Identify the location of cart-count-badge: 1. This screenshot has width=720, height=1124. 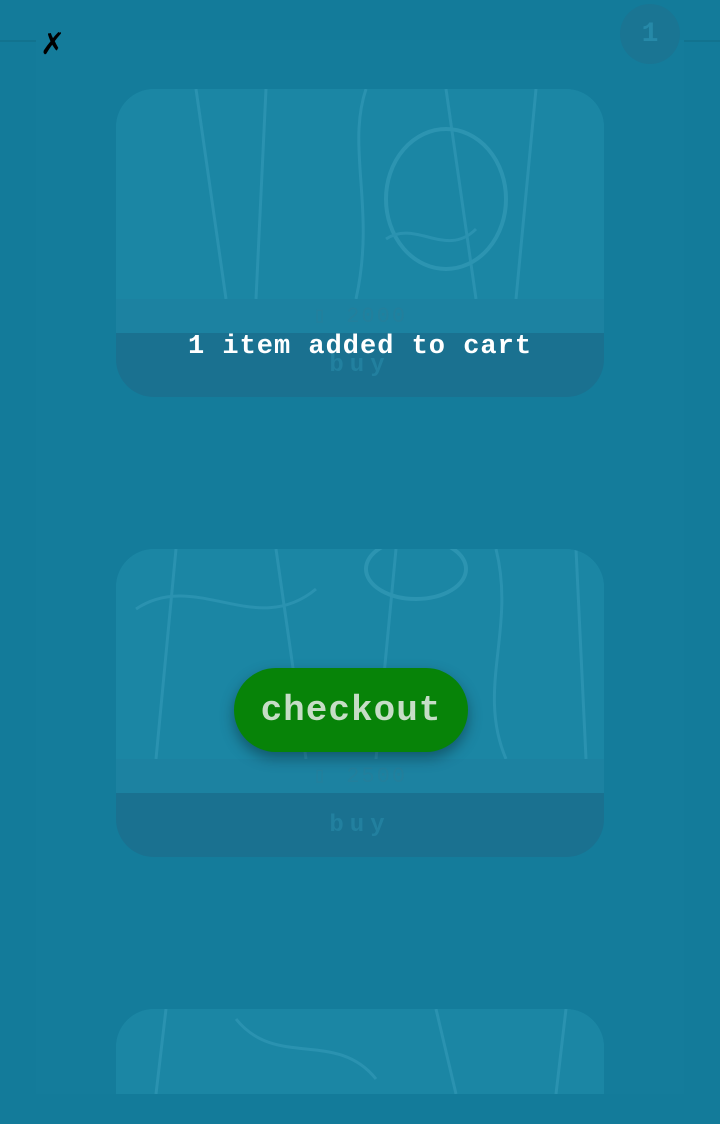
(650, 34).